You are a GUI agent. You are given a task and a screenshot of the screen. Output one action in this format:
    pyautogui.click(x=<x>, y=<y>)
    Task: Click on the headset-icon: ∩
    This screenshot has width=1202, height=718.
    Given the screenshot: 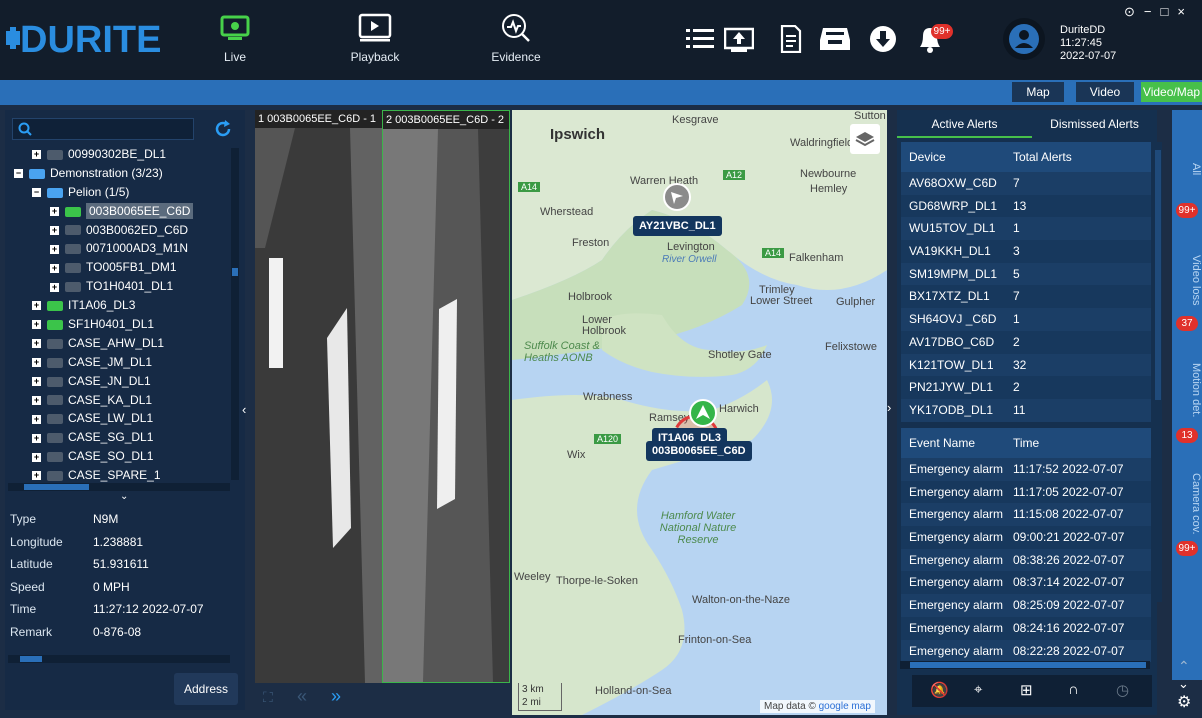 What is the action you would take?
    pyautogui.click(x=1073, y=689)
    